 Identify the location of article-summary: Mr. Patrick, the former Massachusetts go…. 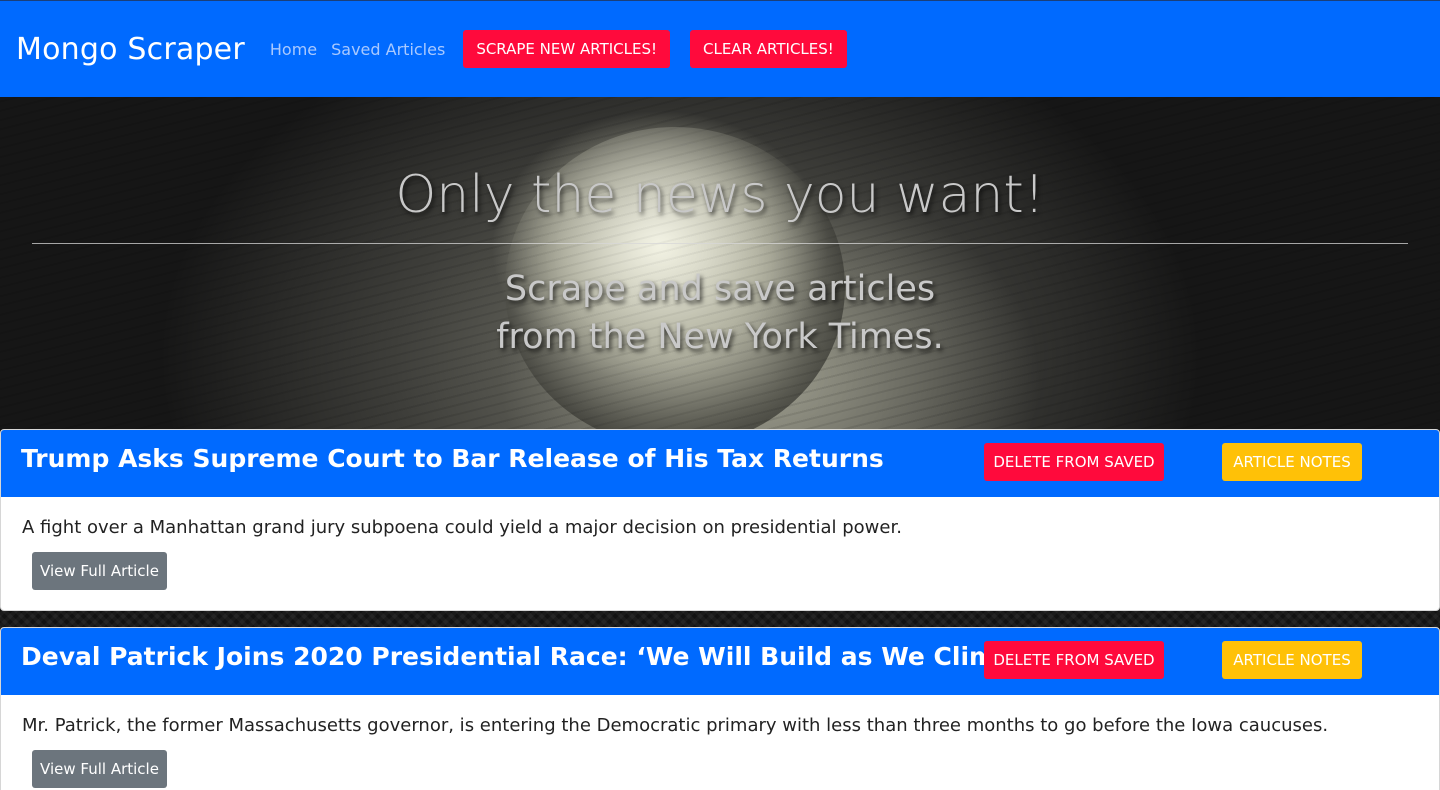
(675, 725).